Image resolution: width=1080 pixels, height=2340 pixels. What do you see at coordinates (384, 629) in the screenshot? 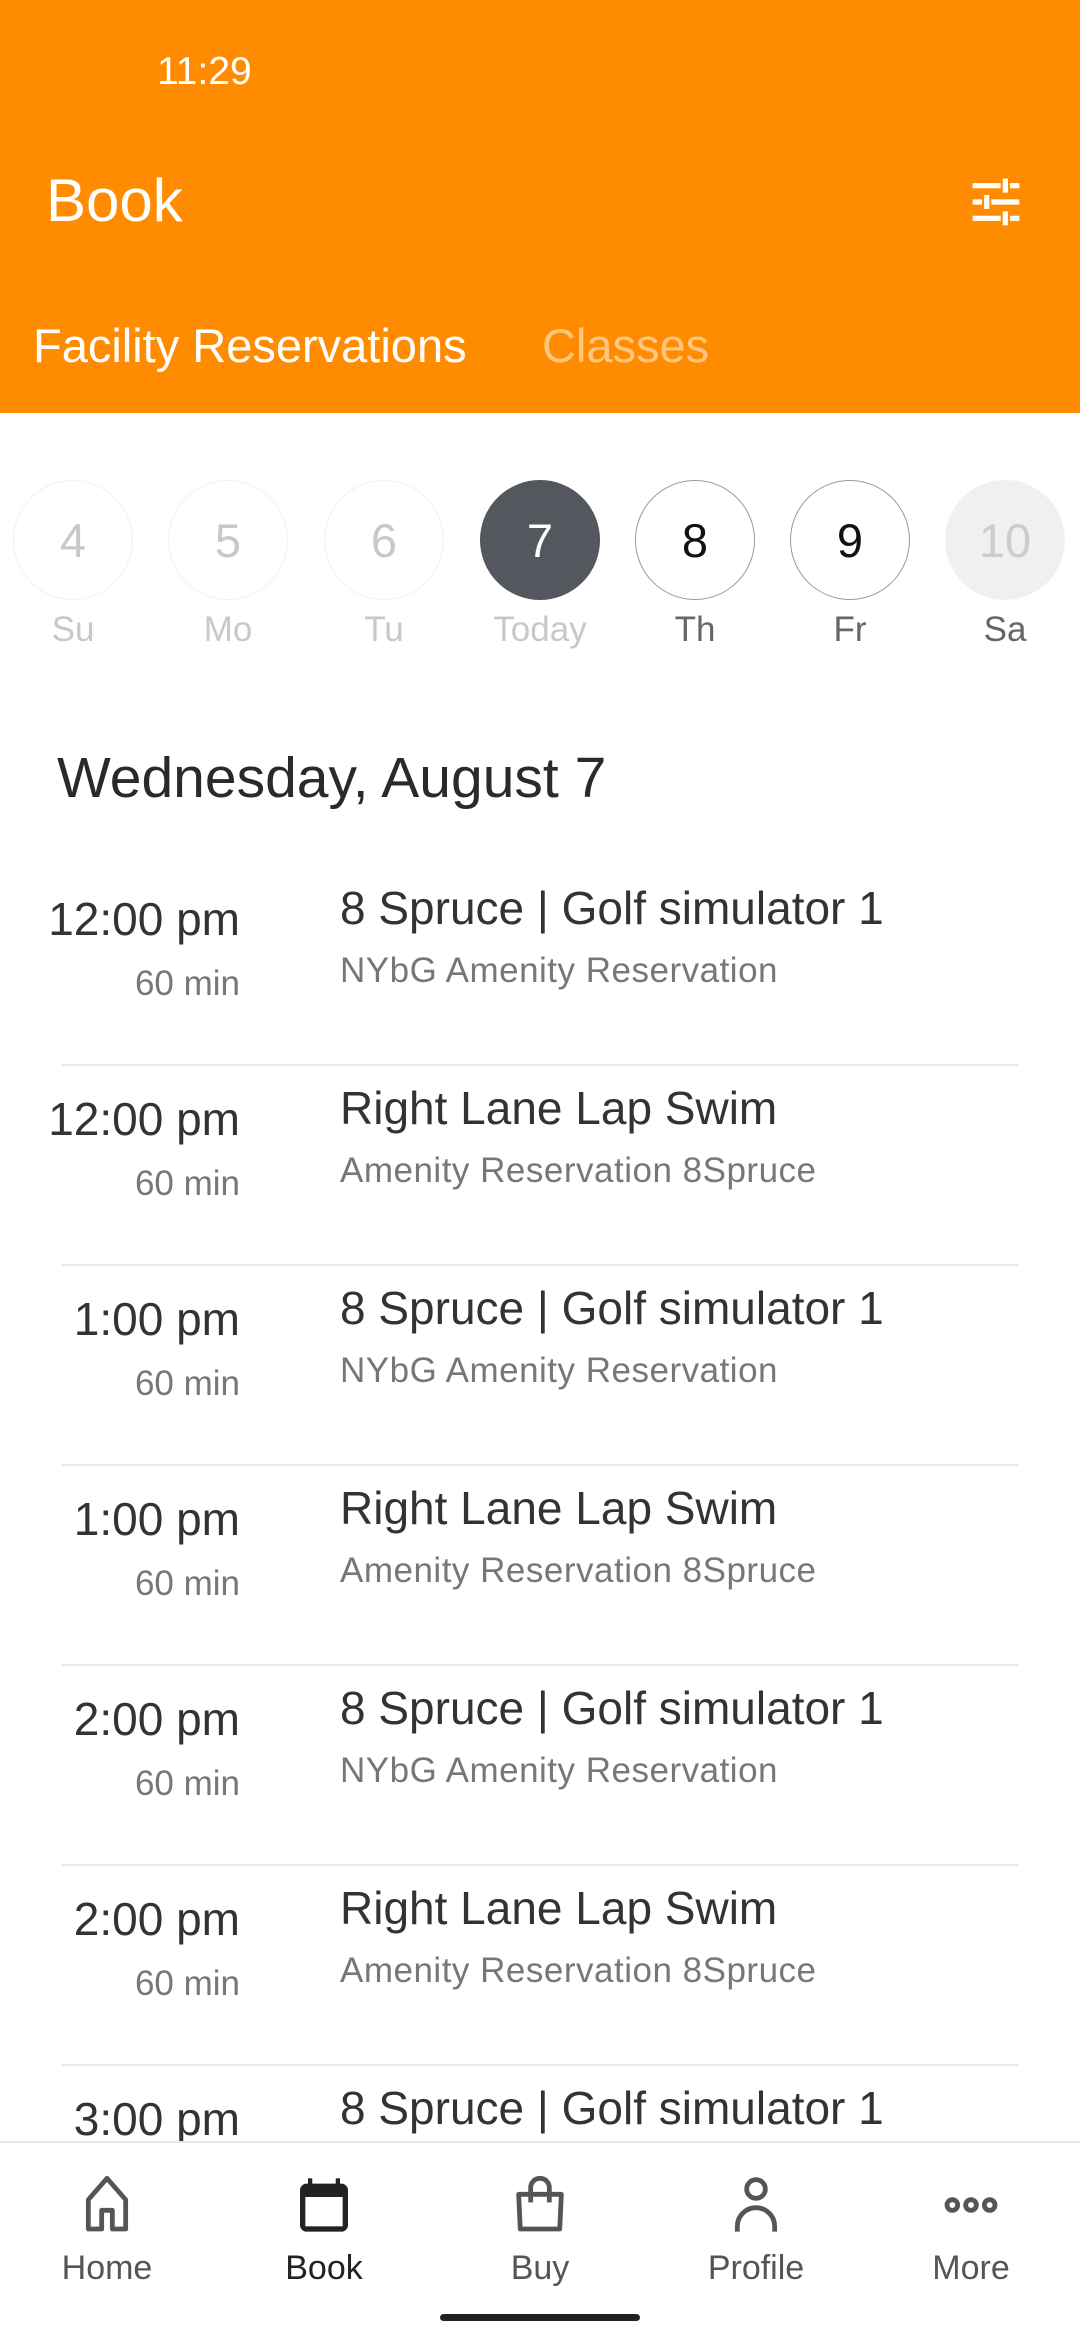
I see `day-label: Tu` at bounding box center [384, 629].